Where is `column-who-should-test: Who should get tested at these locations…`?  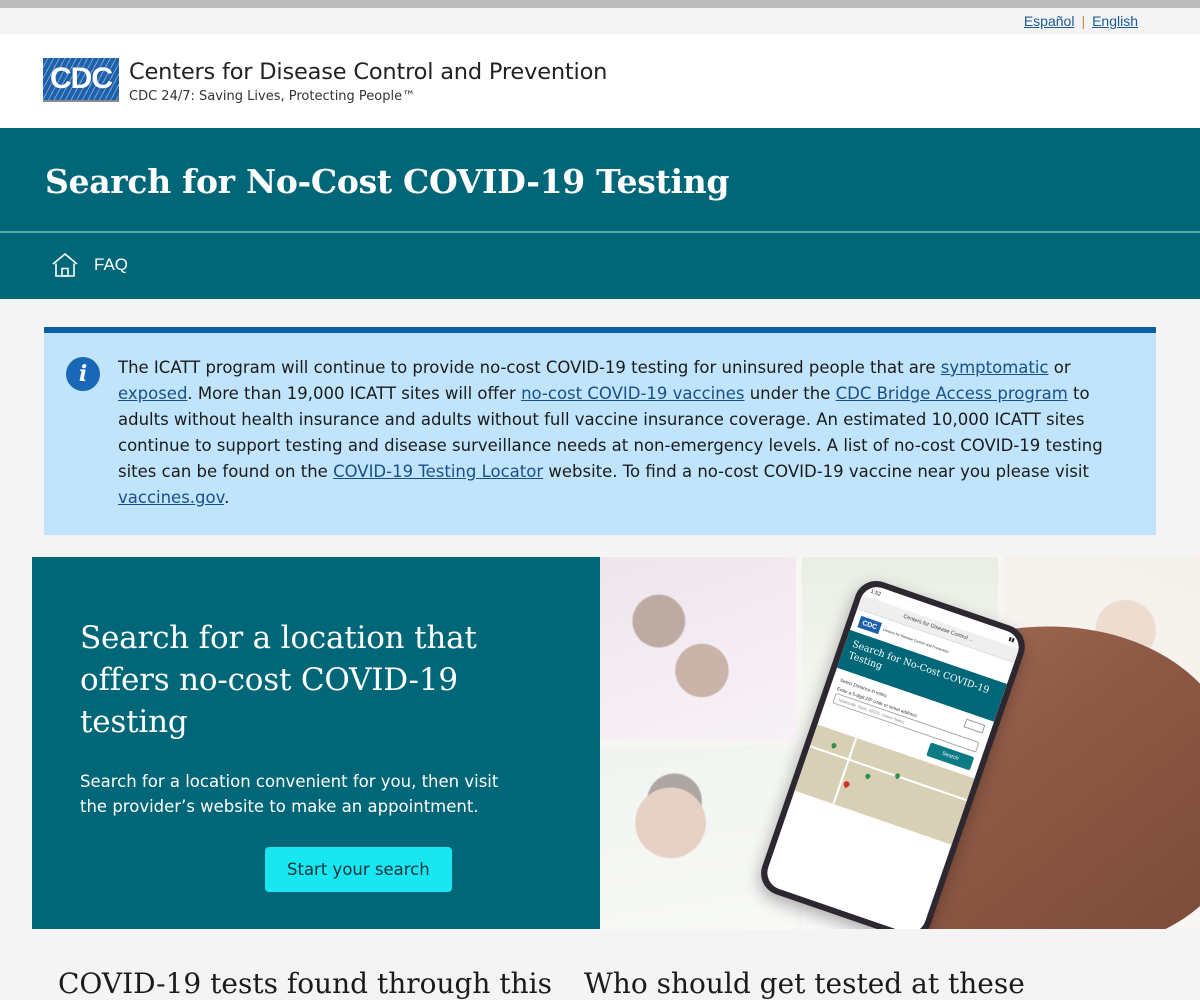 column-who-should-test: Who should get tested at these locations… is located at coordinates (842, 981).